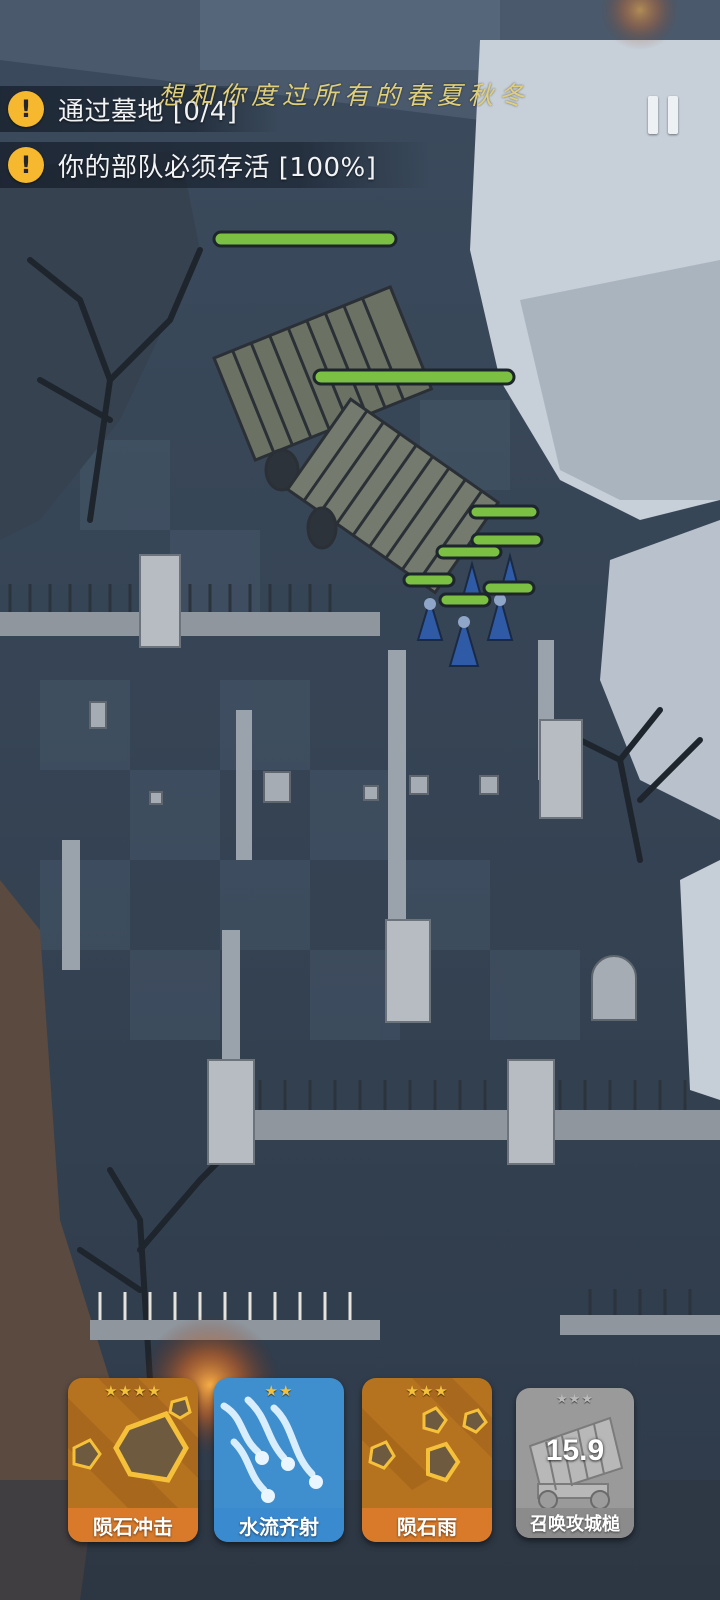  What do you see at coordinates (575, 1523) in the screenshot?
I see `skill-label: 召唤攻城槌` at bounding box center [575, 1523].